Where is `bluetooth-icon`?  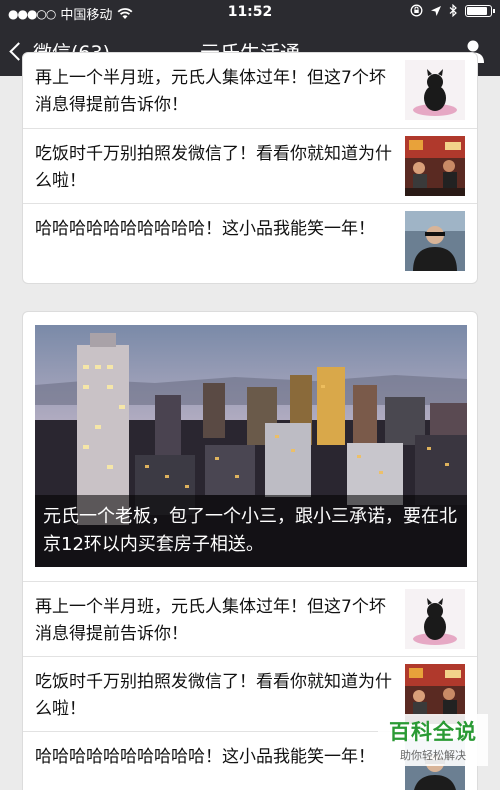
bluetooth-icon is located at coordinates (453, 10).